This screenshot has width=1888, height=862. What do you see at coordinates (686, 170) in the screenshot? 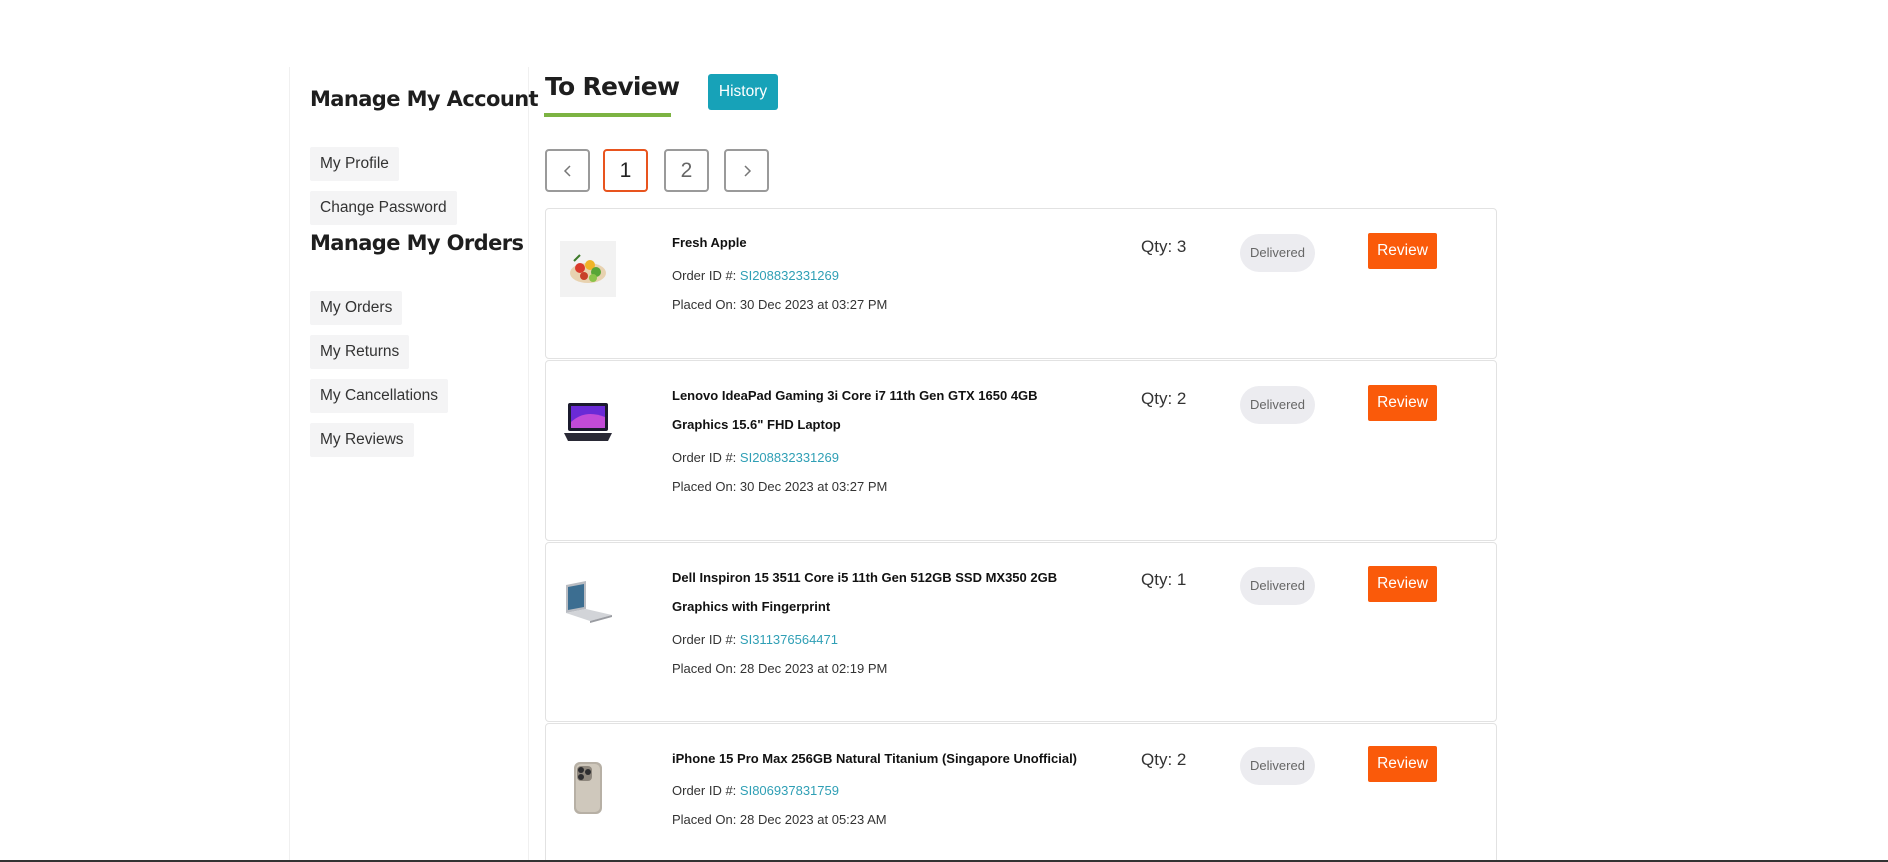
I see `page-2-button: 2` at bounding box center [686, 170].